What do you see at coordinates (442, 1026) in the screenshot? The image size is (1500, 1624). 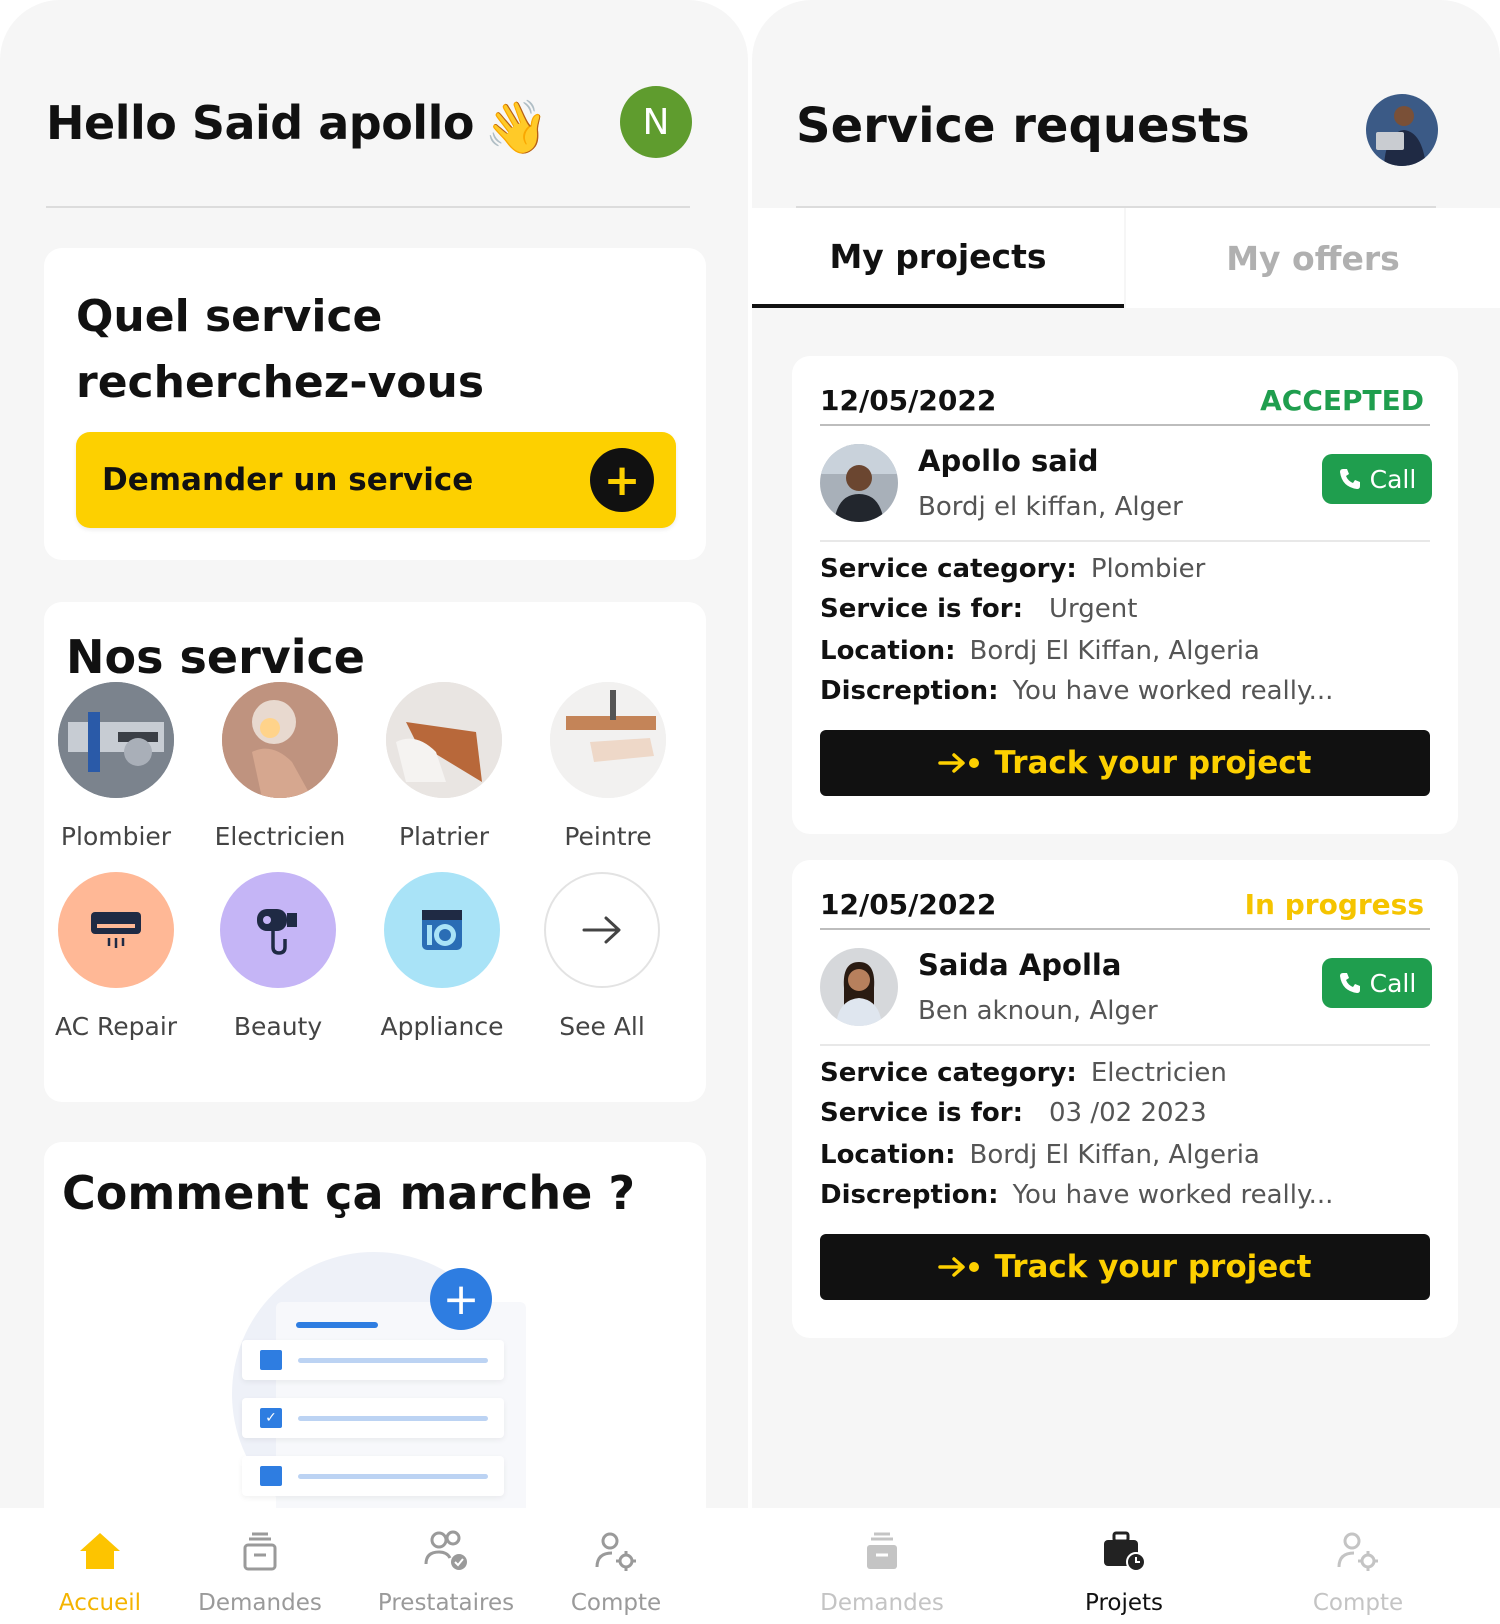 I see `service-label: Appliance` at bounding box center [442, 1026].